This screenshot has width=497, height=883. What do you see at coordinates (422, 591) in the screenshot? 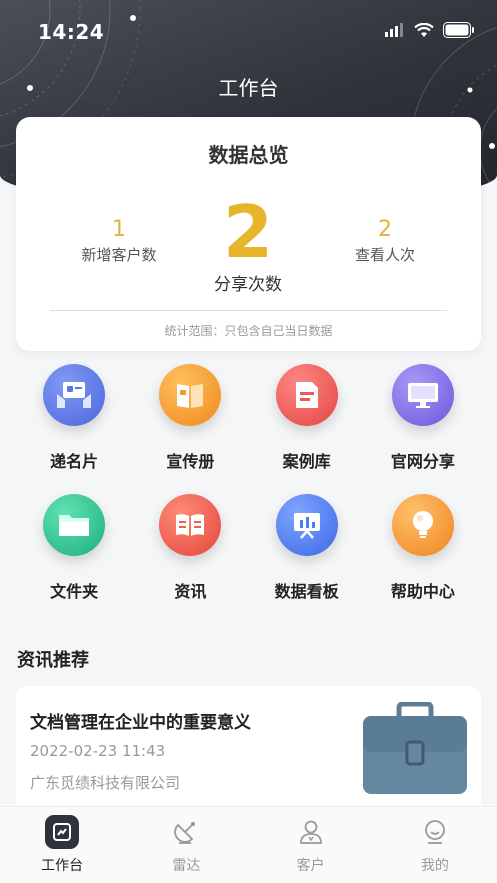
I see `menu-label: 帮助中心` at bounding box center [422, 591].